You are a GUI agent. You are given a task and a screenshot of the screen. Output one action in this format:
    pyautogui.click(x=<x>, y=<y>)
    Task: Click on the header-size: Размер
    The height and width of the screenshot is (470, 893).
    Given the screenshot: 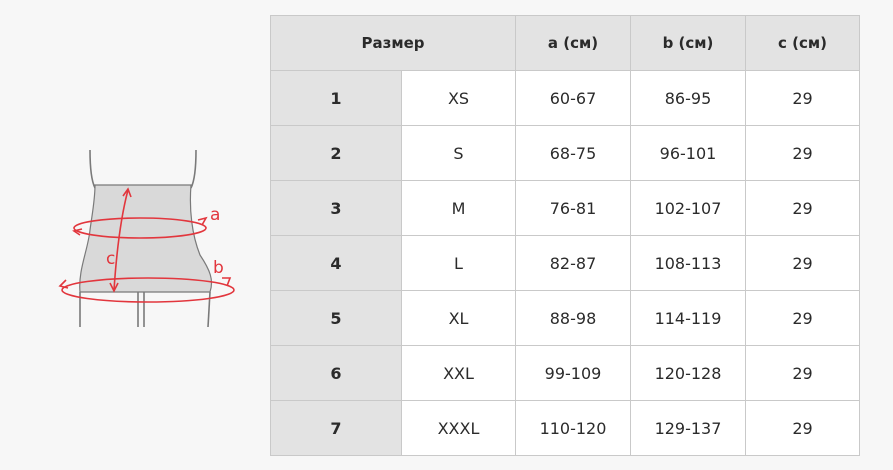 What is the action you would take?
    pyautogui.click(x=393, y=43)
    